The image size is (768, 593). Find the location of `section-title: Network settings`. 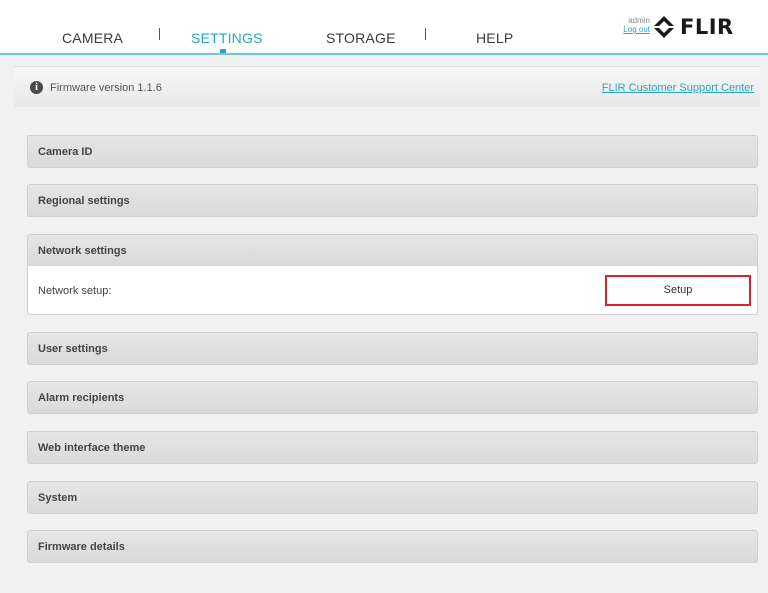

section-title: Network settings is located at coordinates (82, 251).